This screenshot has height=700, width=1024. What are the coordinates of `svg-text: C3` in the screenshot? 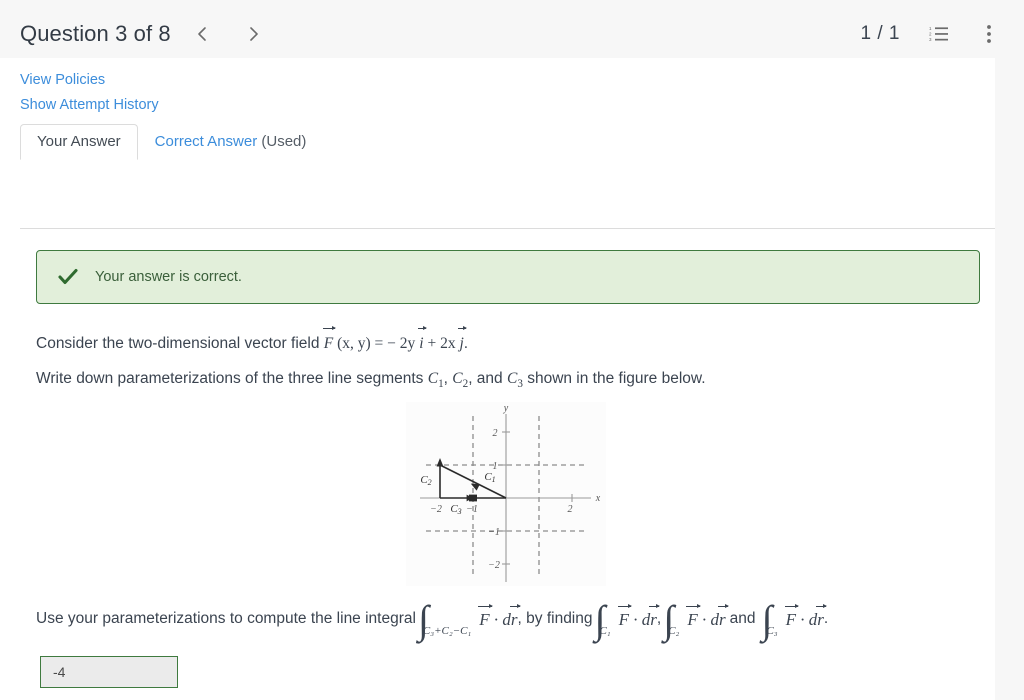 It's located at (455, 509).